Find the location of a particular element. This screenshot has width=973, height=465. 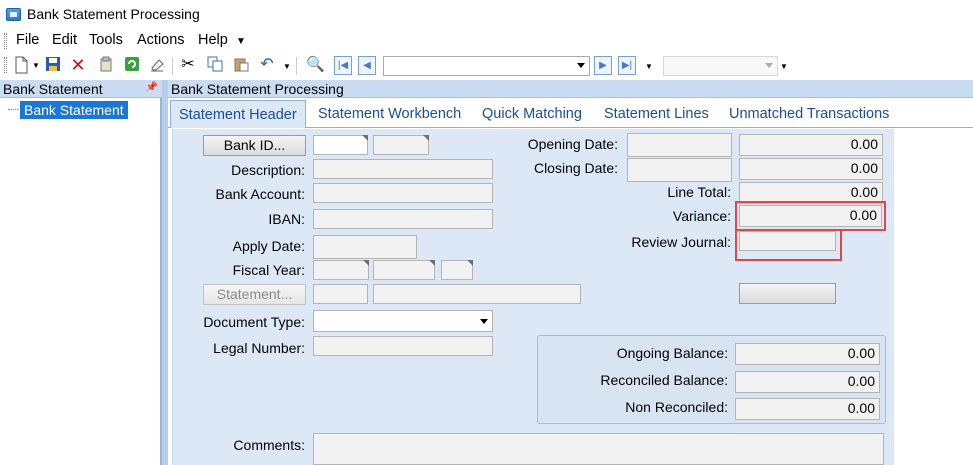

paste-icon is located at coordinates (241, 65).